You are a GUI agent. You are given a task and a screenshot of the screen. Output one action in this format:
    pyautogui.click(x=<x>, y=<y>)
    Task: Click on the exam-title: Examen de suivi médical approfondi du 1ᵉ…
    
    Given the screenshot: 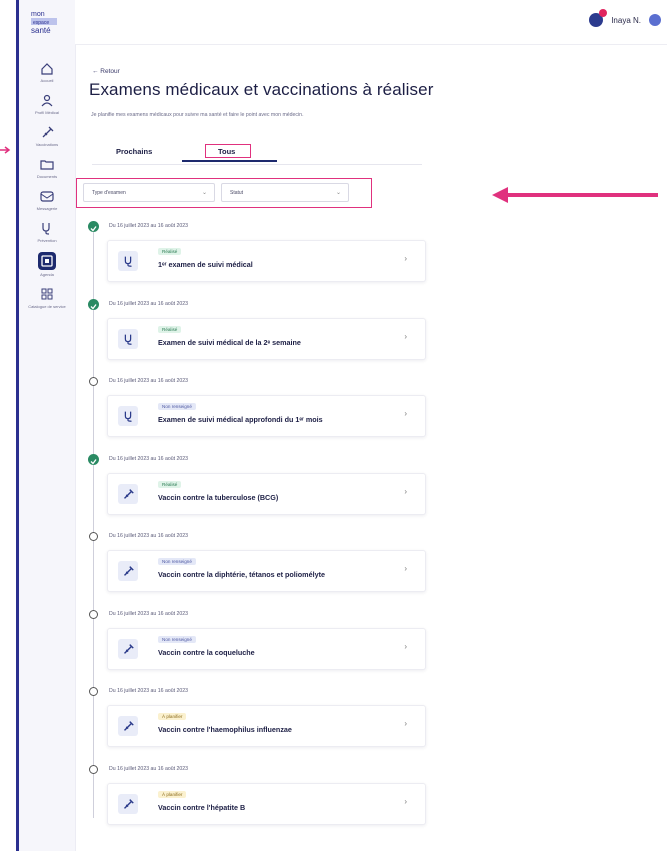 What is the action you would take?
    pyautogui.click(x=240, y=419)
    